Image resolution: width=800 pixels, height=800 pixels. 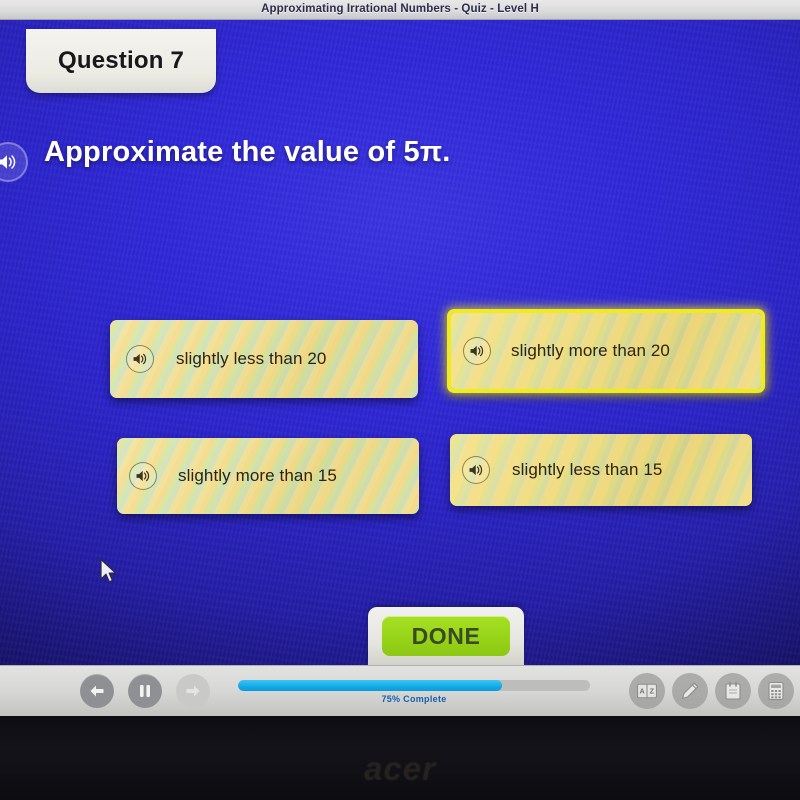 What do you see at coordinates (590, 350) in the screenshot?
I see `answer-label-b: slightly more than 20` at bounding box center [590, 350].